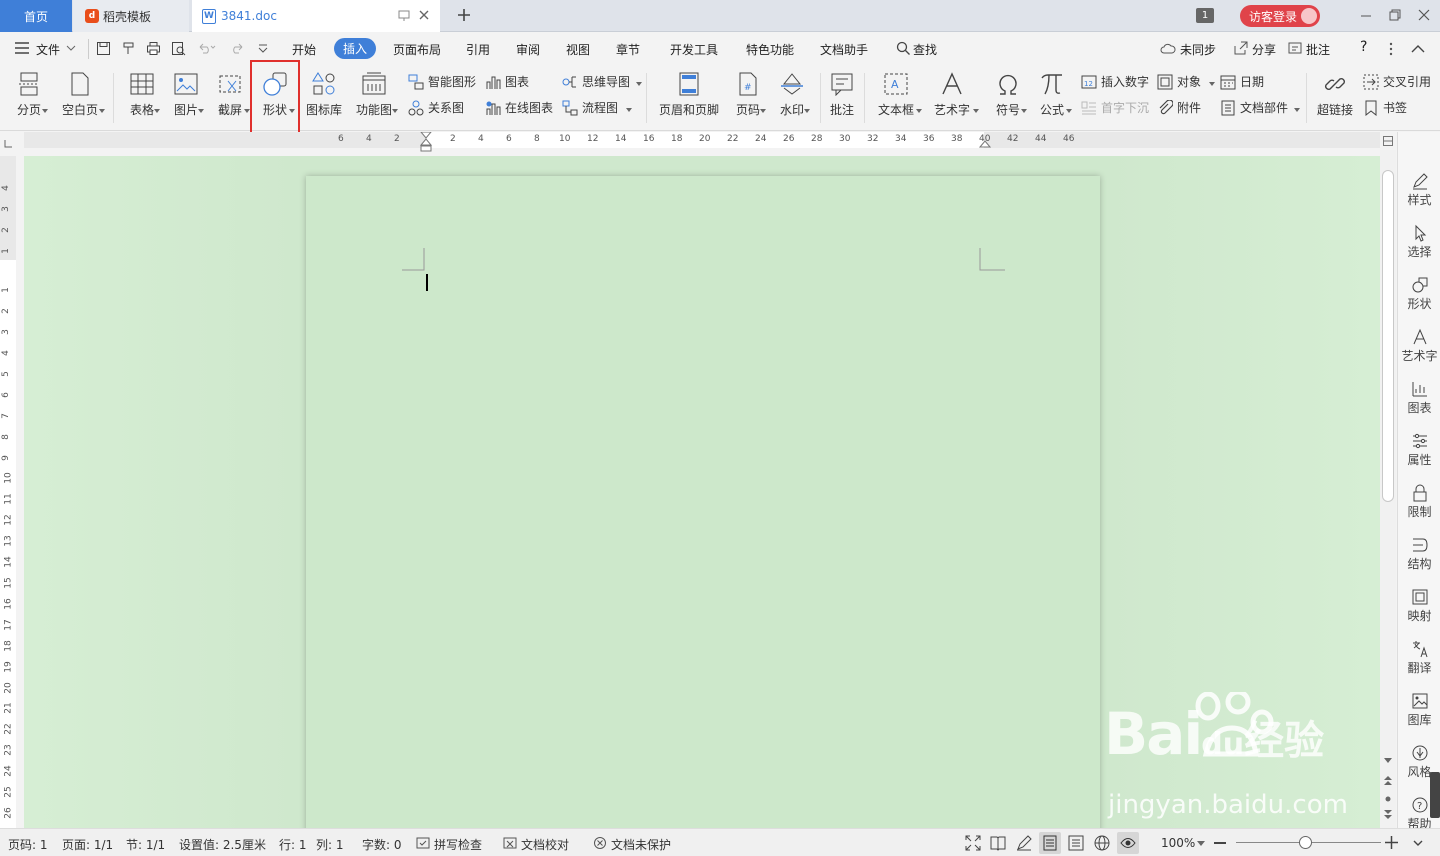  What do you see at coordinates (1401, 81) in the screenshot?
I see `cross-reference-button: 交叉引用` at bounding box center [1401, 81].